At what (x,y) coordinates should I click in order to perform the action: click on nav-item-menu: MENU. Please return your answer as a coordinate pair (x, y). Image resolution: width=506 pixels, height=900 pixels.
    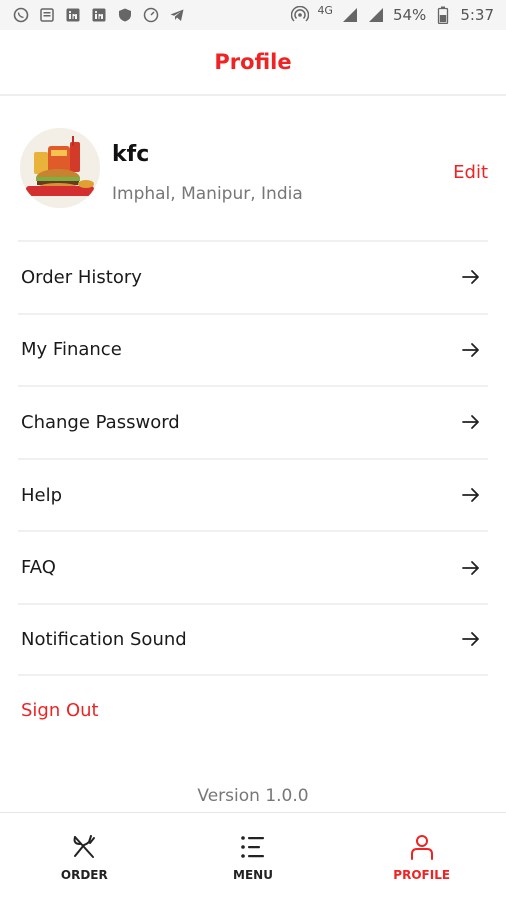
    Looking at the image, I should click on (253, 856).